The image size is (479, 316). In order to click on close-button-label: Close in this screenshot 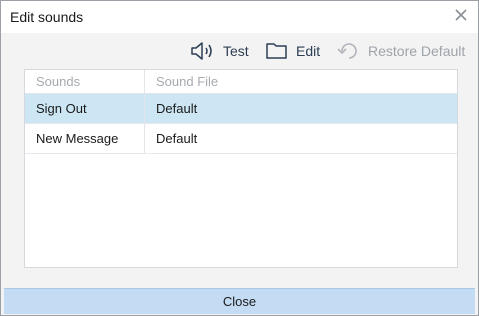, I will do `click(239, 301)`.